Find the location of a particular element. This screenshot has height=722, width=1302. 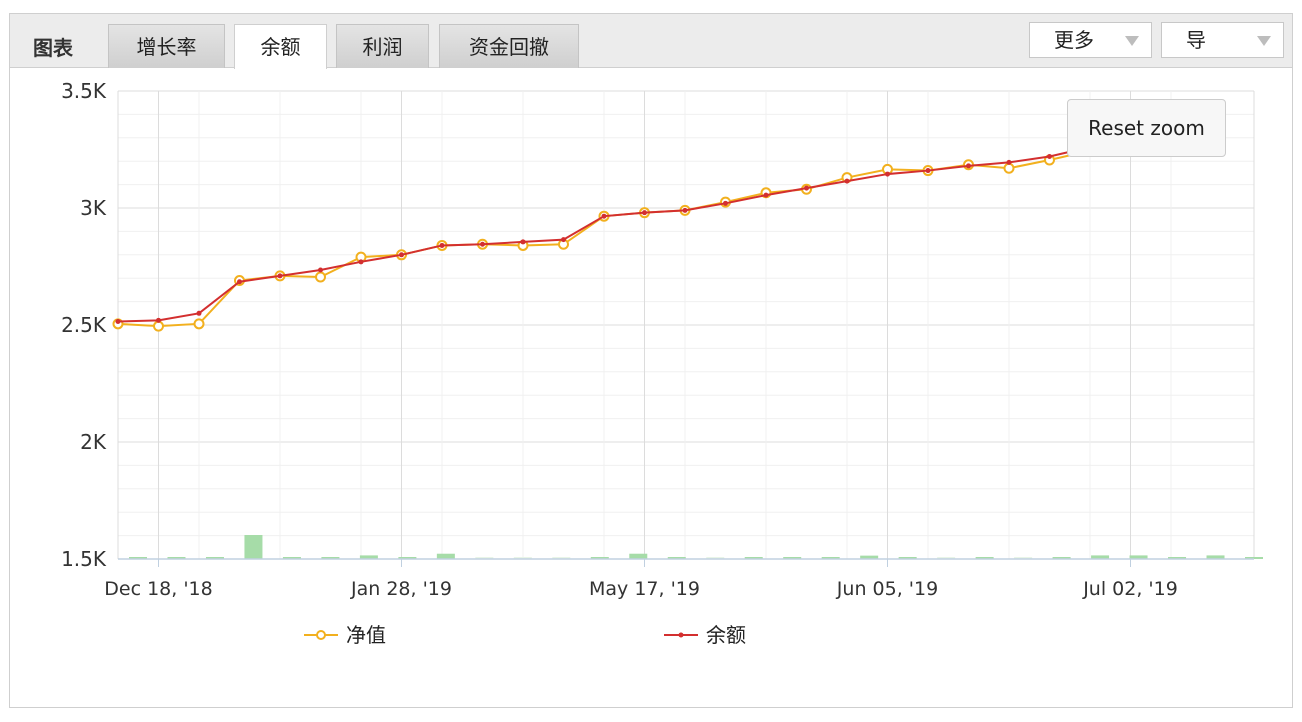

legend-item-balance: 余额 is located at coordinates (724, 635).